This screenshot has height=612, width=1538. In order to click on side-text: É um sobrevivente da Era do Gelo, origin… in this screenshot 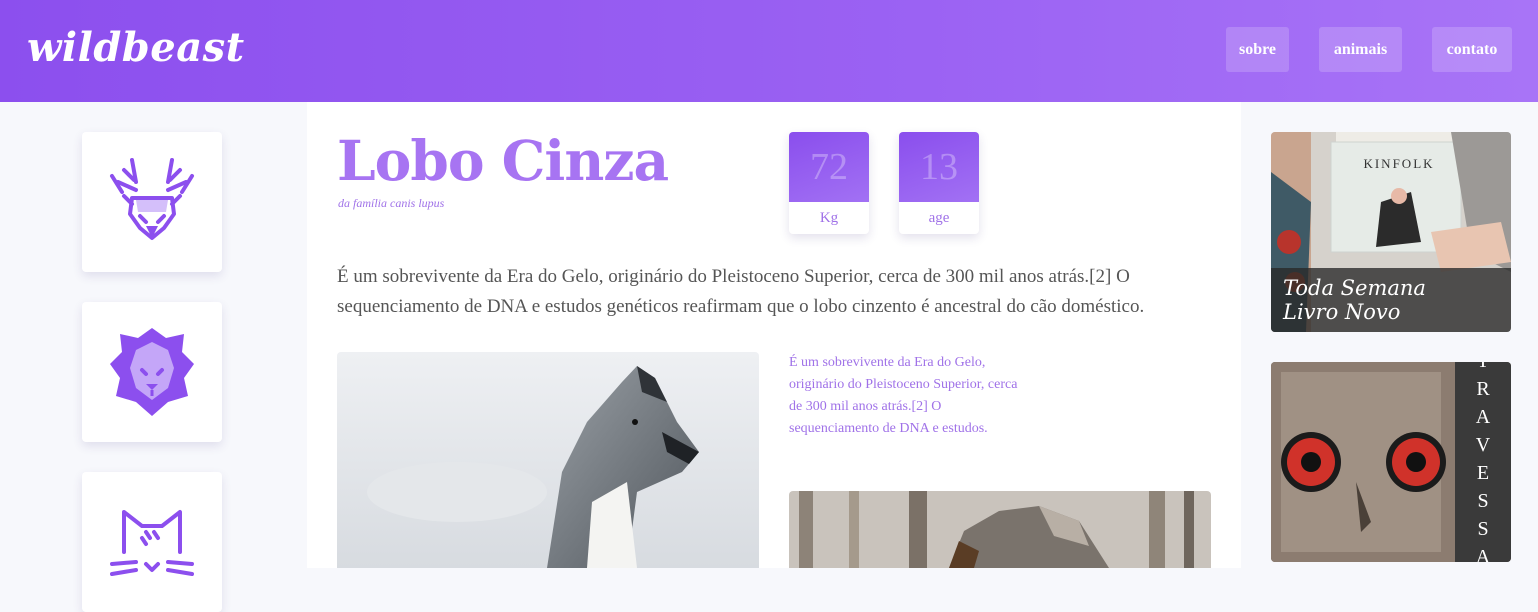, I will do `click(903, 395)`.